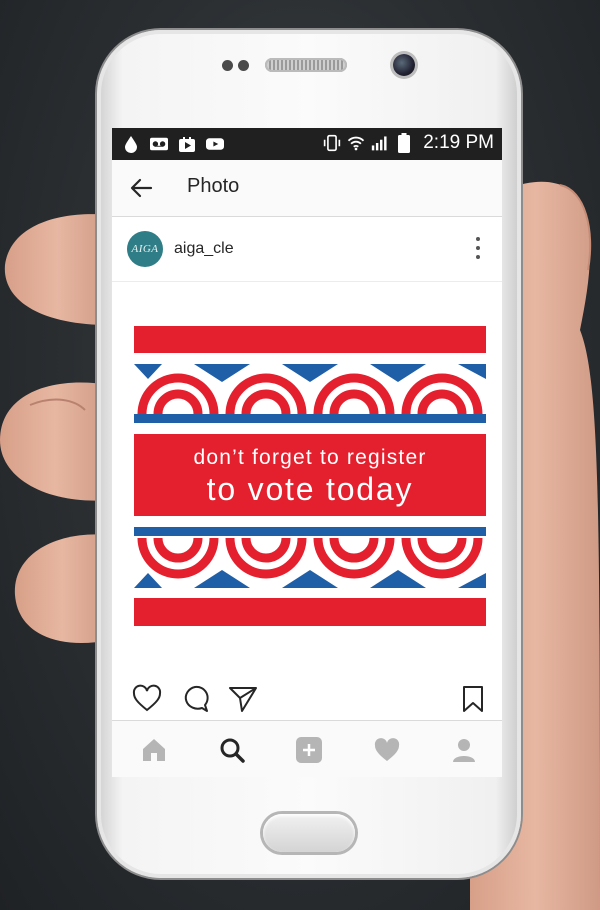 The width and height of the screenshot is (600, 910). I want to click on proximity-sensor, so click(227, 65).